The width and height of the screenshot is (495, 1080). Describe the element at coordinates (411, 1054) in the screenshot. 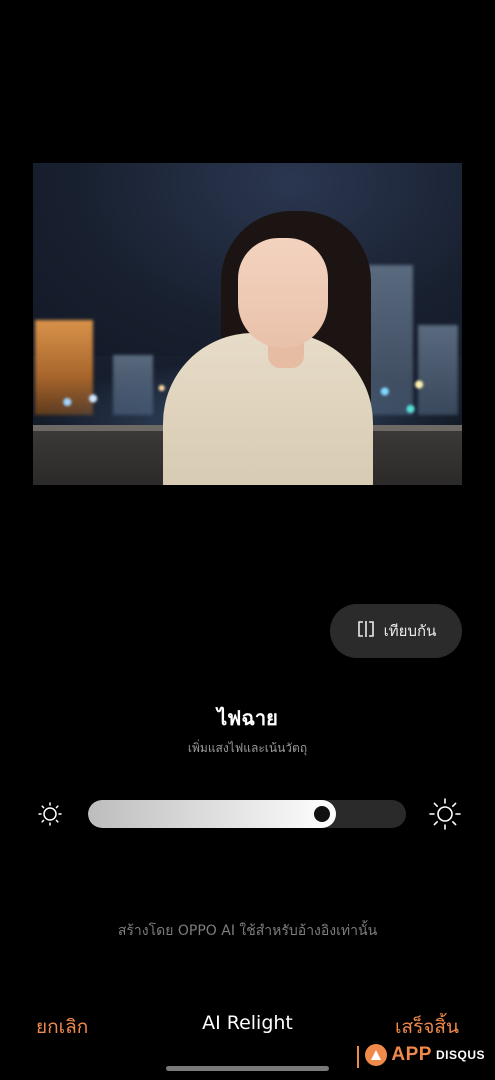

I see `watermark-app: APP` at that location.